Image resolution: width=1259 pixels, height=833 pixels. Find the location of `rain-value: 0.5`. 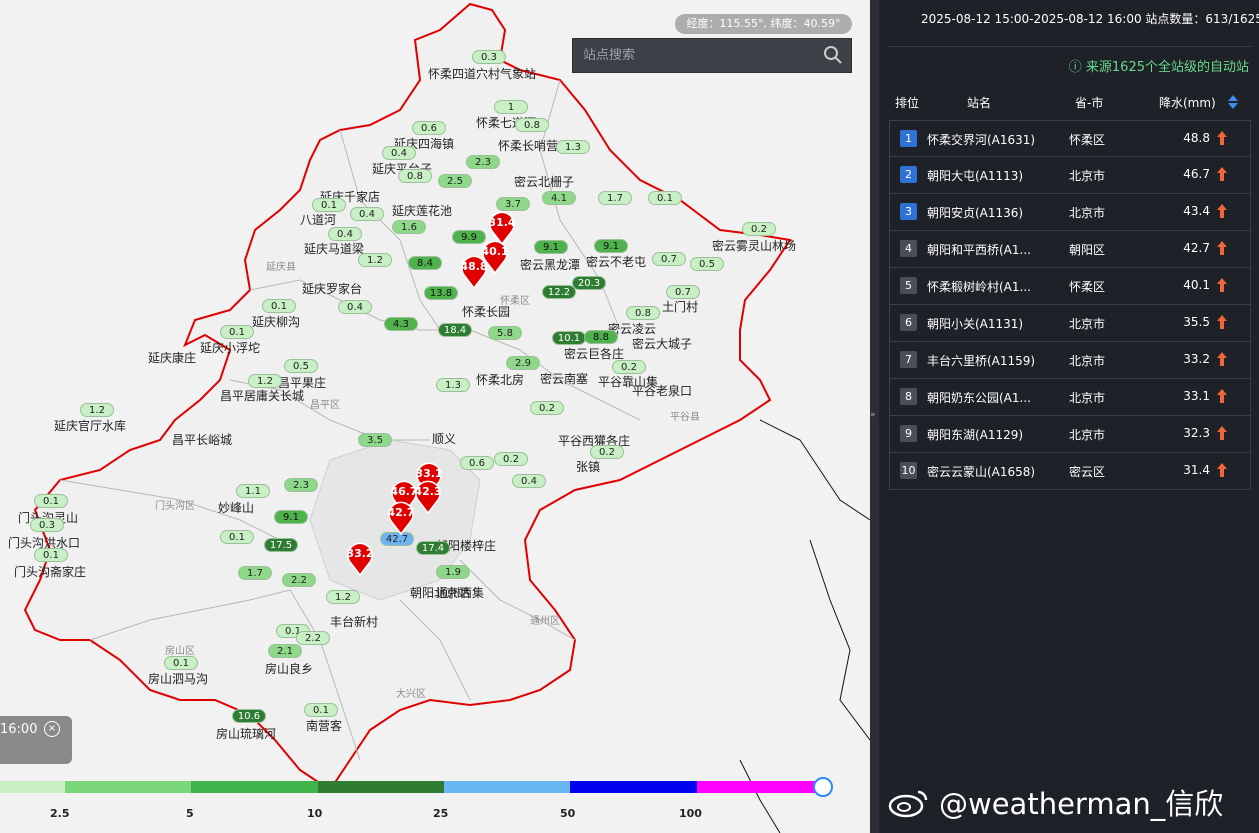

rain-value: 0.5 is located at coordinates (301, 366).